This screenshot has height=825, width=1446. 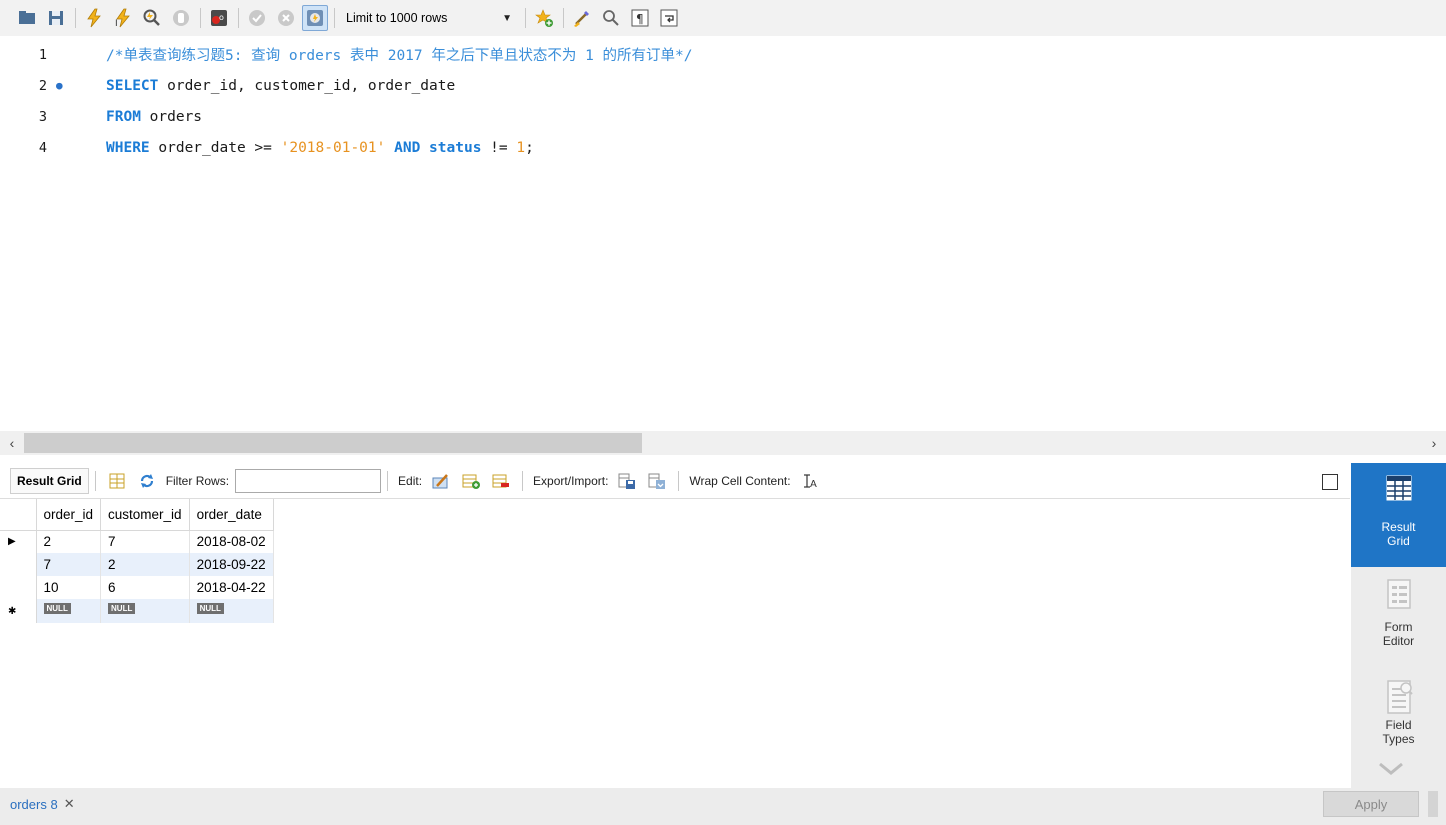 What do you see at coordinates (286, 18) in the screenshot?
I see `rollback-icon` at bounding box center [286, 18].